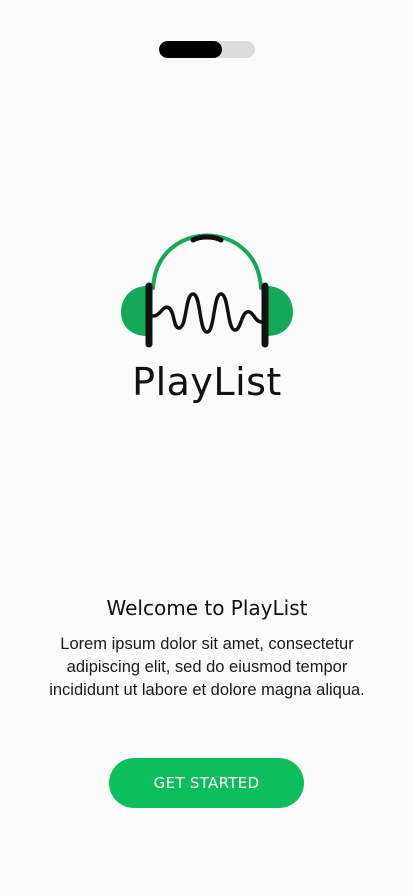 The image size is (414, 896). Describe the element at coordinates (207, 290) in the screenshot. I see `headphones-logo-icon` at that location.